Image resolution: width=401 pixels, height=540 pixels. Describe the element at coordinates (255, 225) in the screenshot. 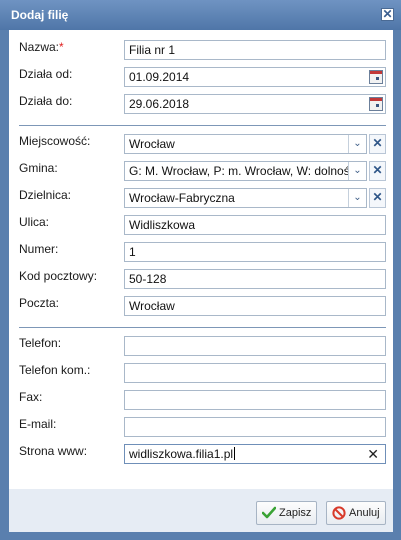

I see `ulica-field: Widliszkowa` at that location.